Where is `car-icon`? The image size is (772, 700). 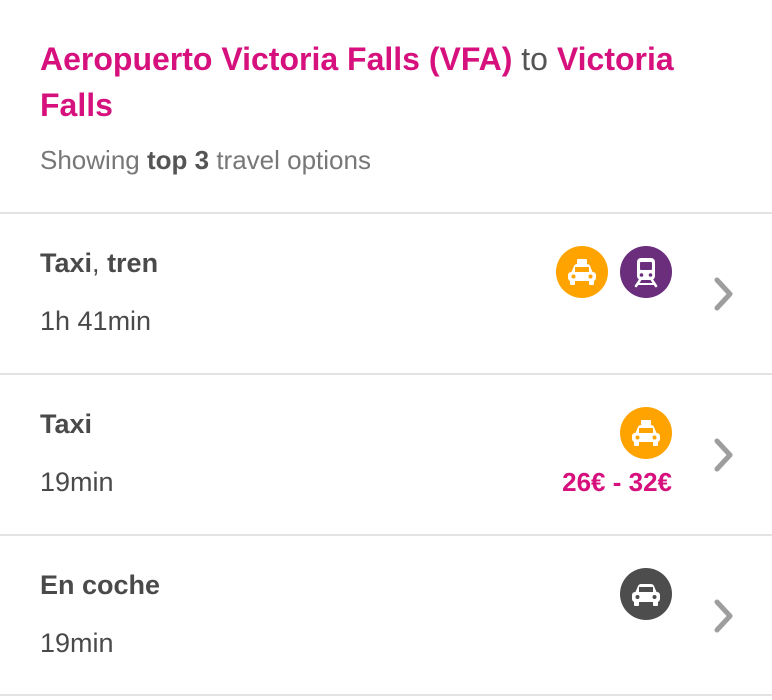
car-icon is located at coordinates (646, 594).